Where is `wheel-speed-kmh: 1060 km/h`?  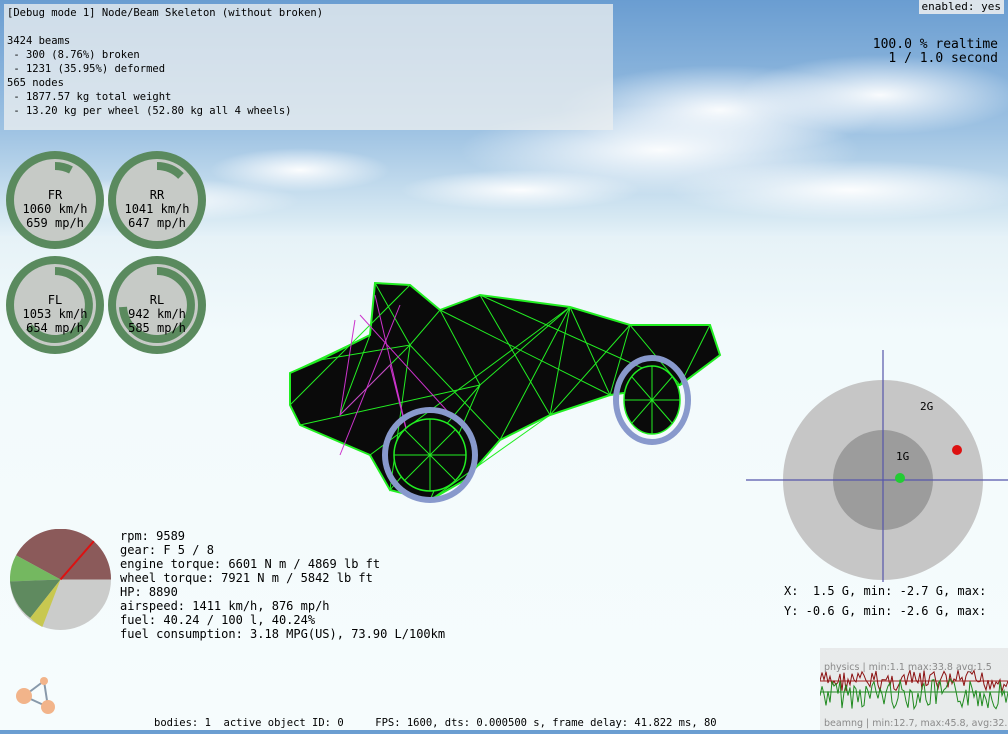
wheel-speed-kmh: 1060 km/h is located at coordinates (55, 209).